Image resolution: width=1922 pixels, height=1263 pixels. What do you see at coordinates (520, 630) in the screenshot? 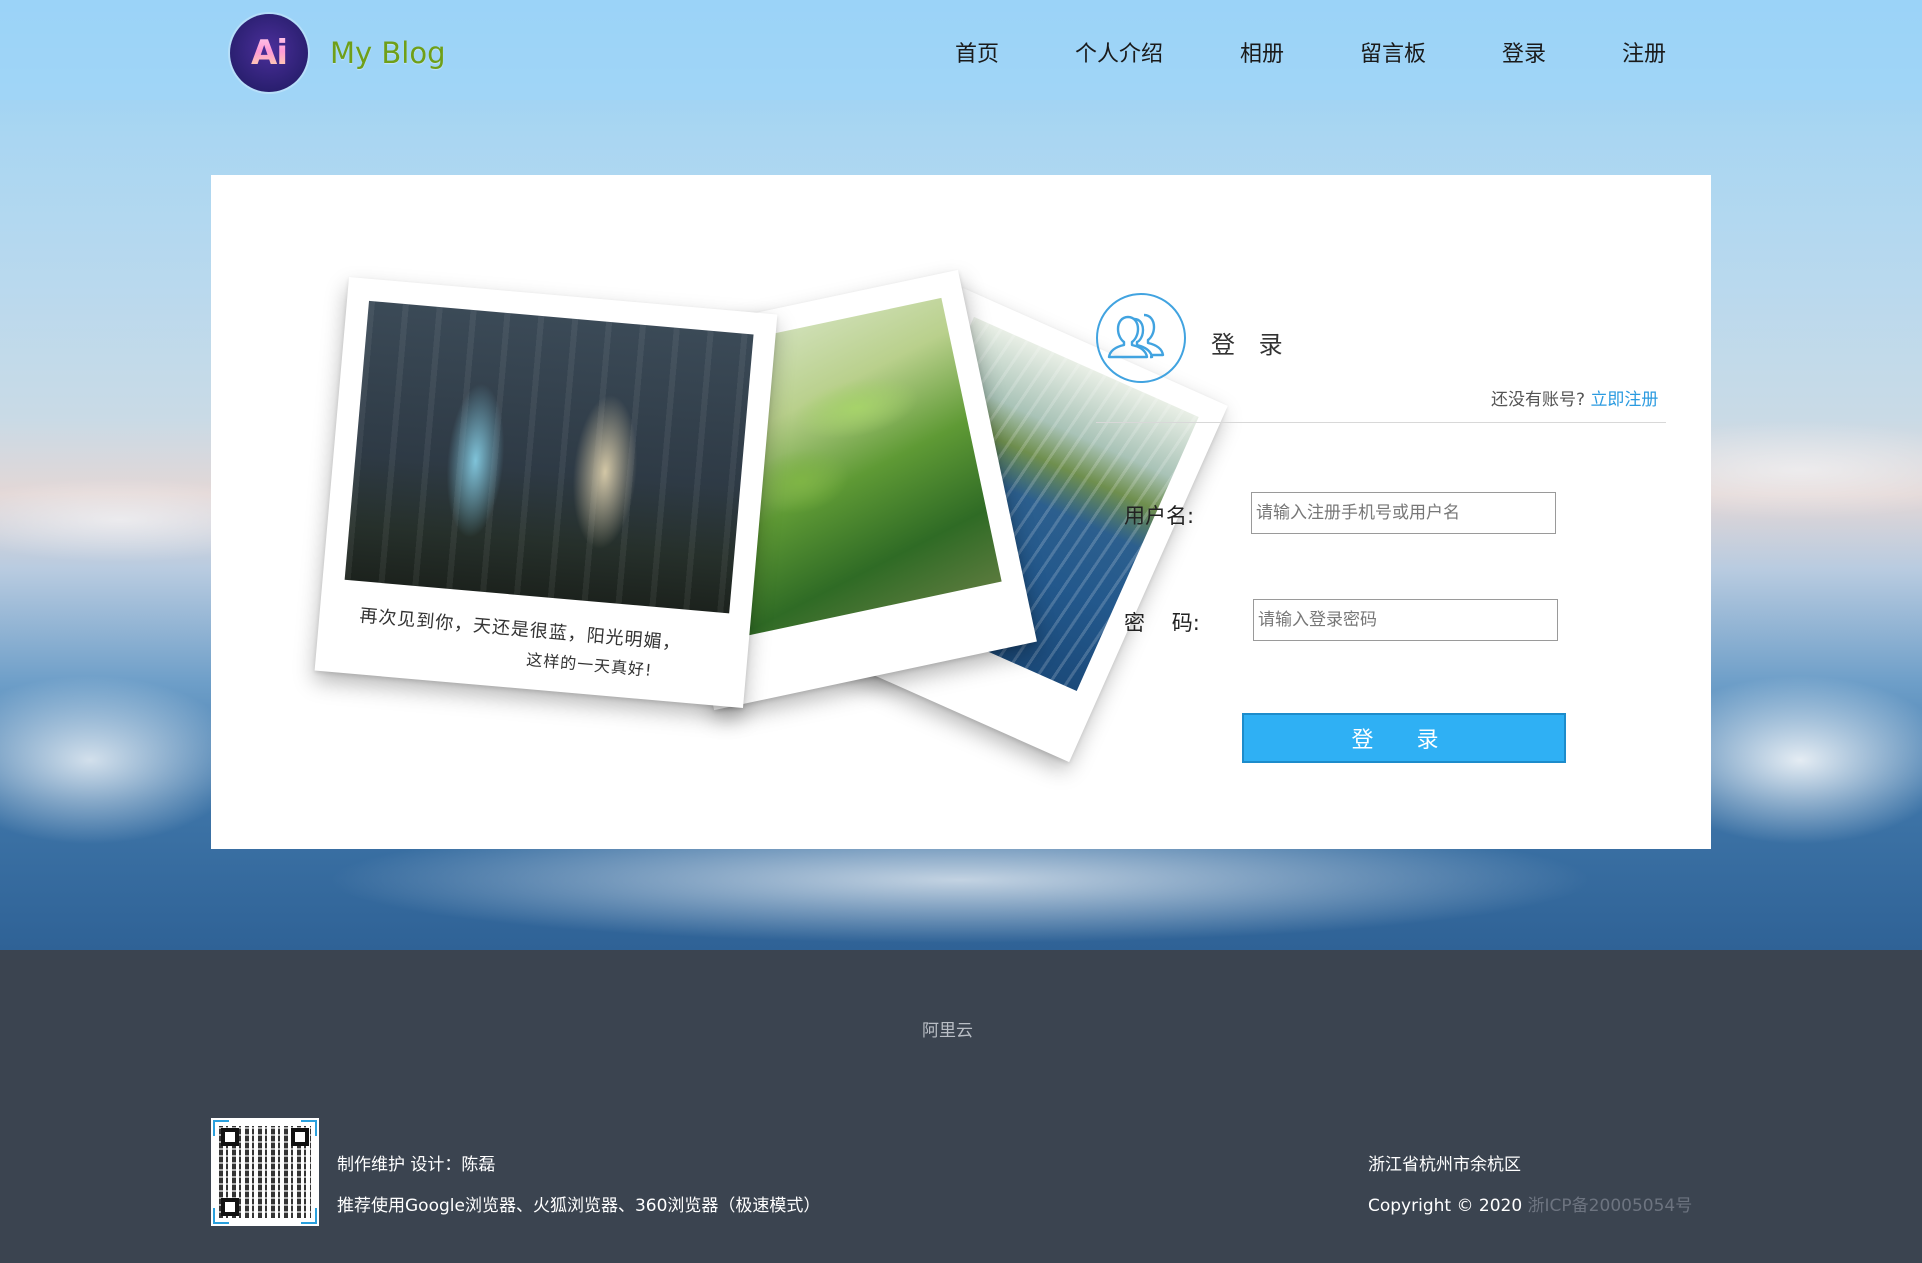
I see `photo-caption-line1: 再次见到你，天还是很蓝，阳光明媚，` at bounding box center [520, 630].